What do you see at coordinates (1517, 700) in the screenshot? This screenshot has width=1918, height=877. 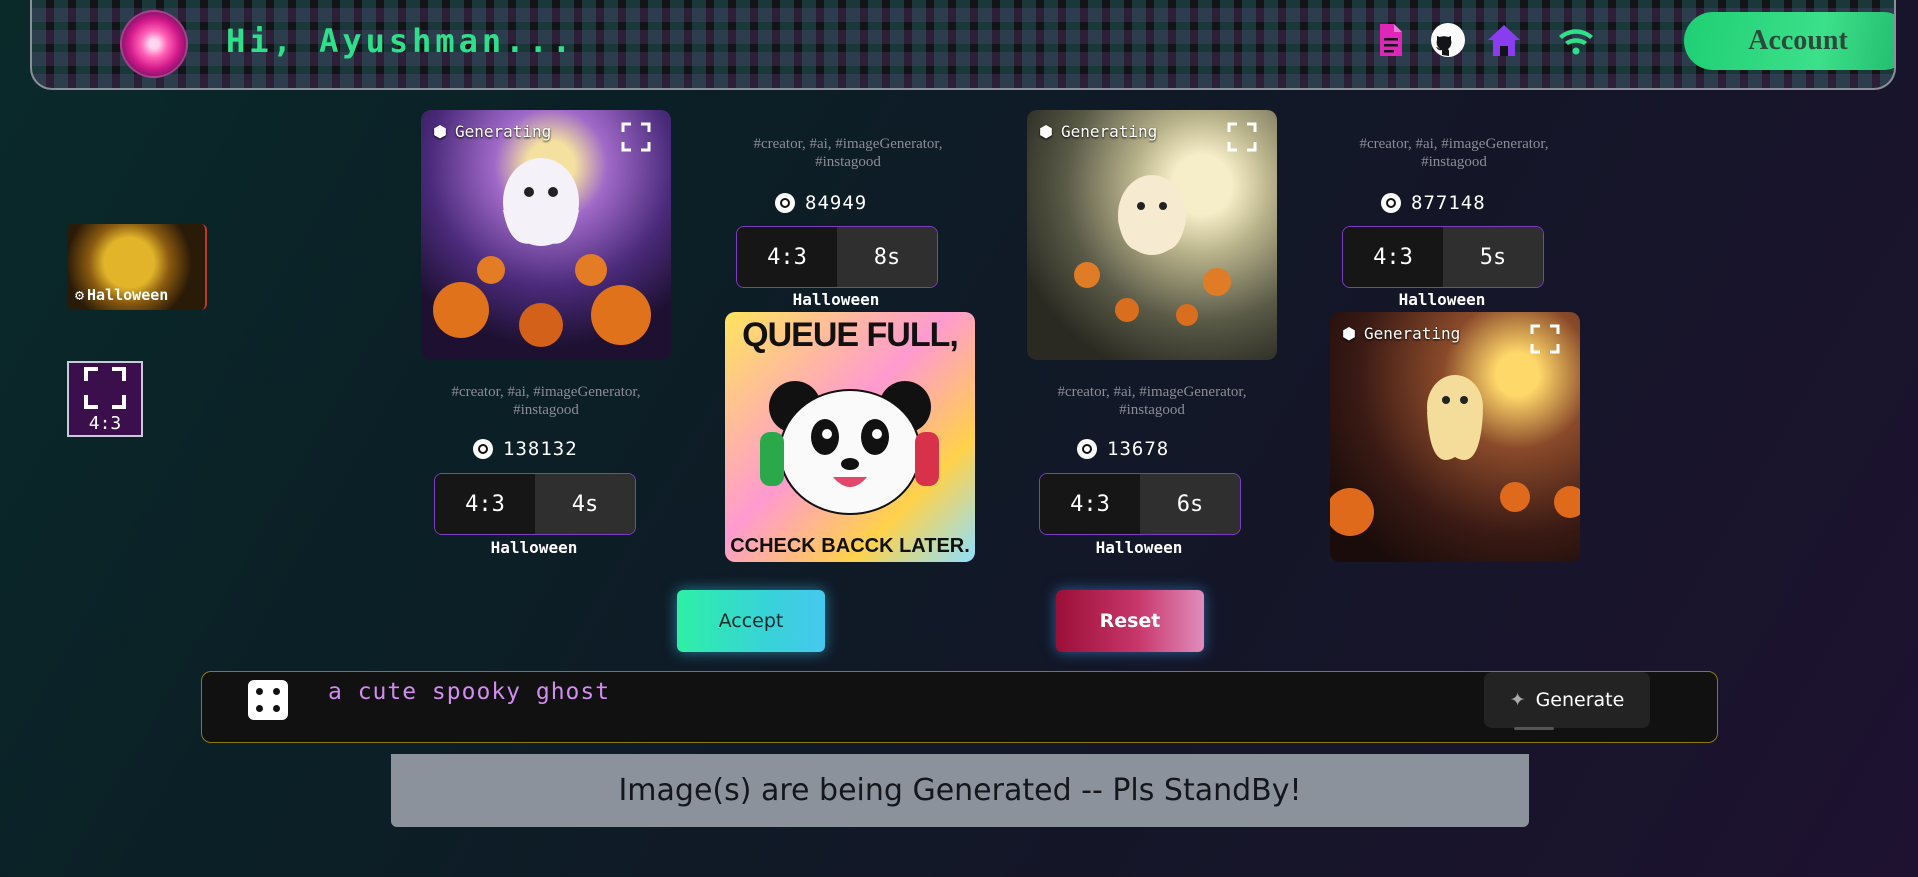 I see `sparkle-icon: ✦` at bounding box center [1517, 700].